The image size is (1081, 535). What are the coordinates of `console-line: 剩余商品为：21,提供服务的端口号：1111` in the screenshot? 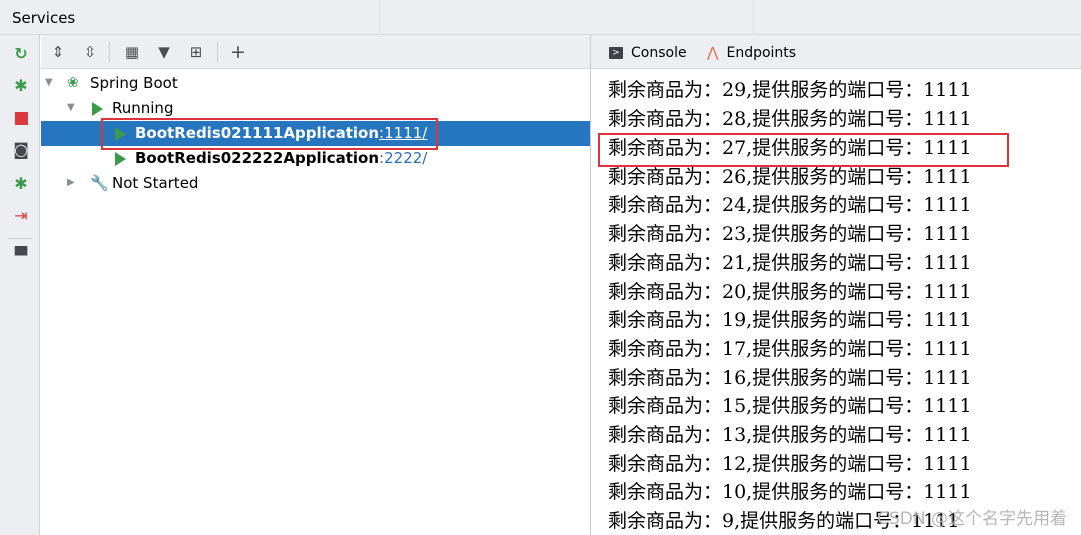 It's located at (790, 263).